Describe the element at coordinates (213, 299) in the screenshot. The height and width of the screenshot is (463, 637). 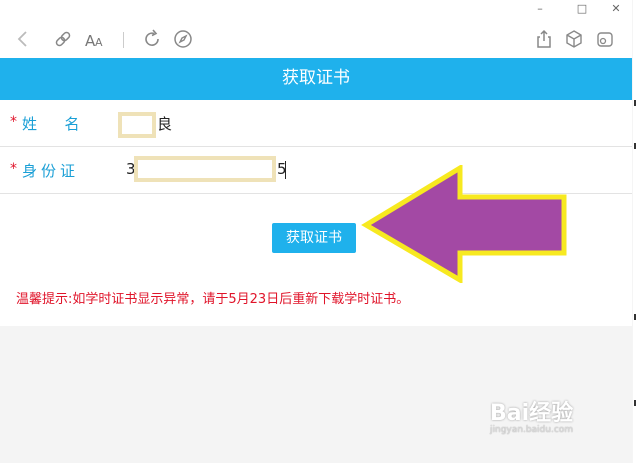
I see `notice-text: 温馨提示:如学时证书显示异常，请于5月23日后重新下载学时证书。` at that location.